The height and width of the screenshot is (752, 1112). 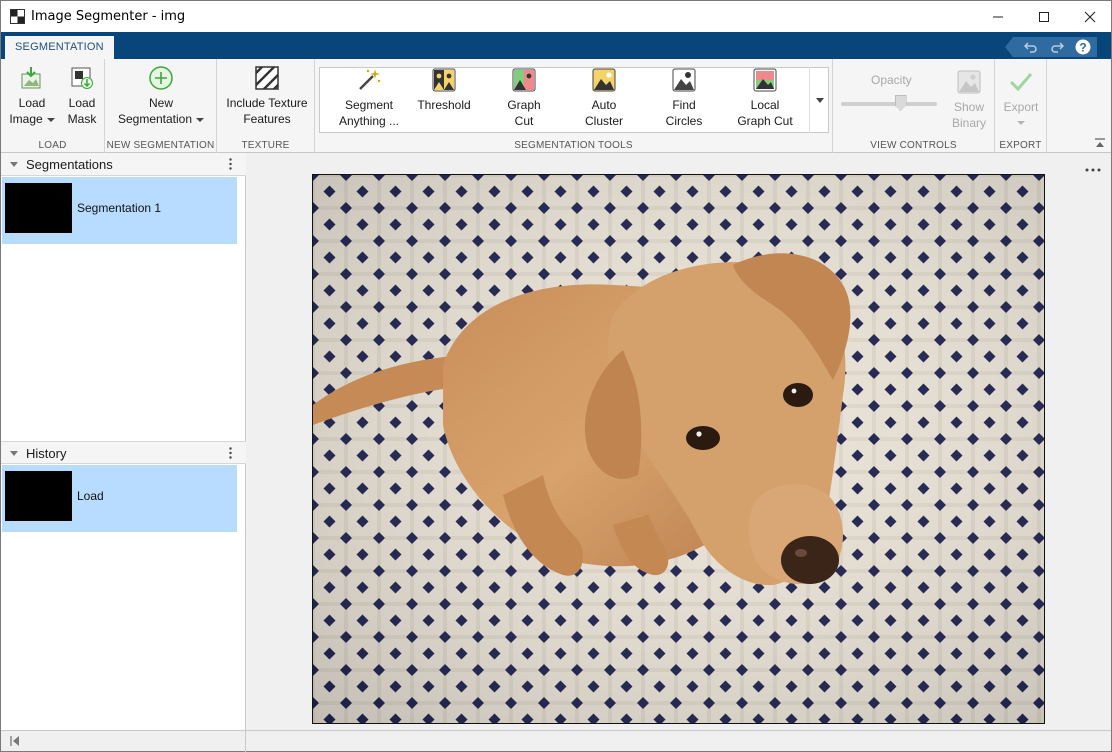 I want to click on app-icon, so click(x=17, y=16).